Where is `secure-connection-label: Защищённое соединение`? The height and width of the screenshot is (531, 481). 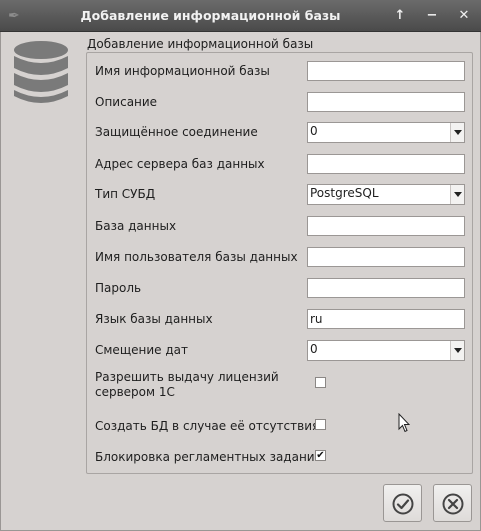
secure-connection-label: Защищённое соединение is located at coordinates (176, 132).